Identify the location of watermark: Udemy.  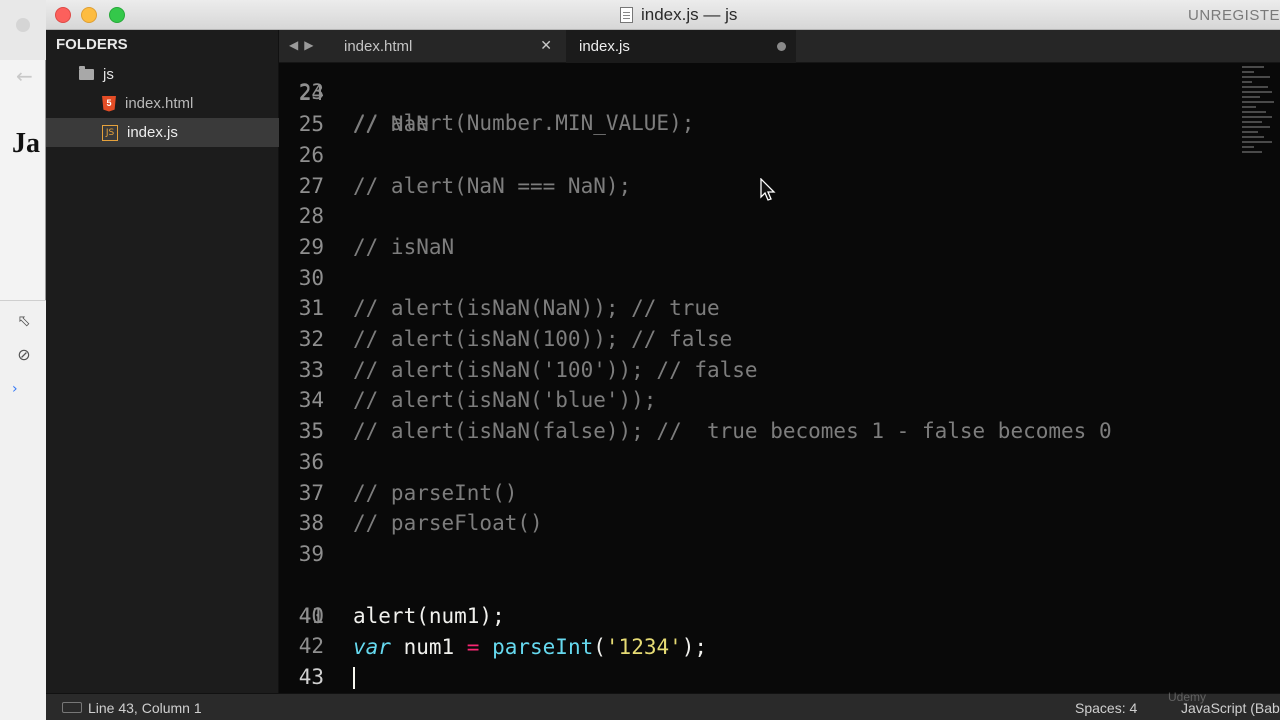
(1187, 697).